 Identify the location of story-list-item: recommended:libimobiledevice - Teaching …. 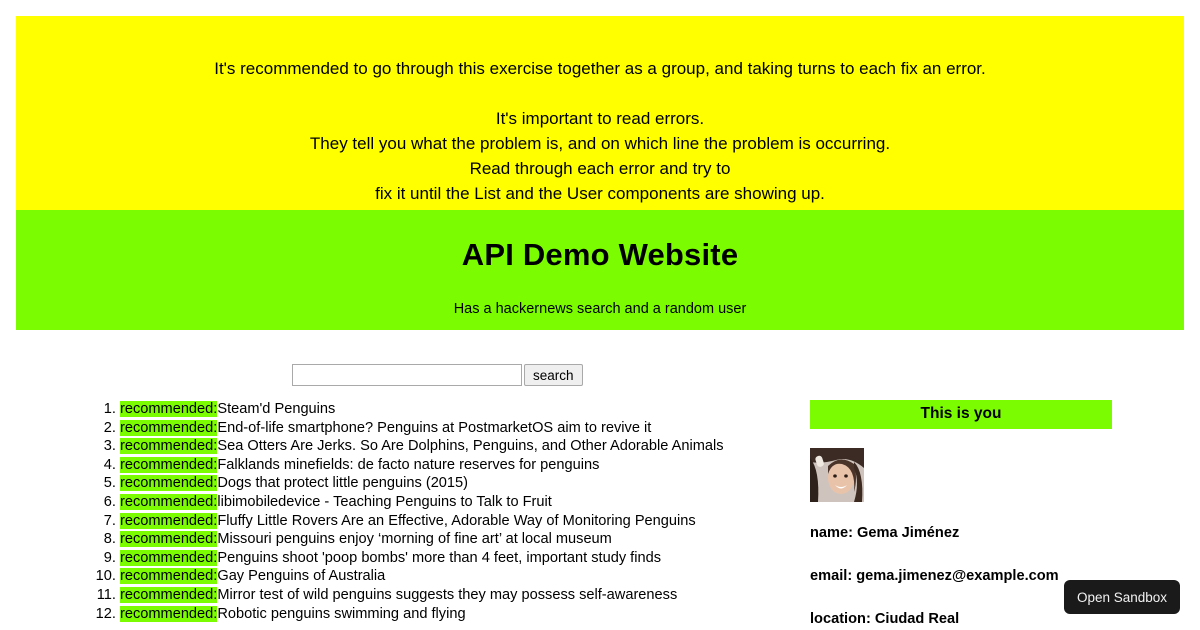
(460, 502).